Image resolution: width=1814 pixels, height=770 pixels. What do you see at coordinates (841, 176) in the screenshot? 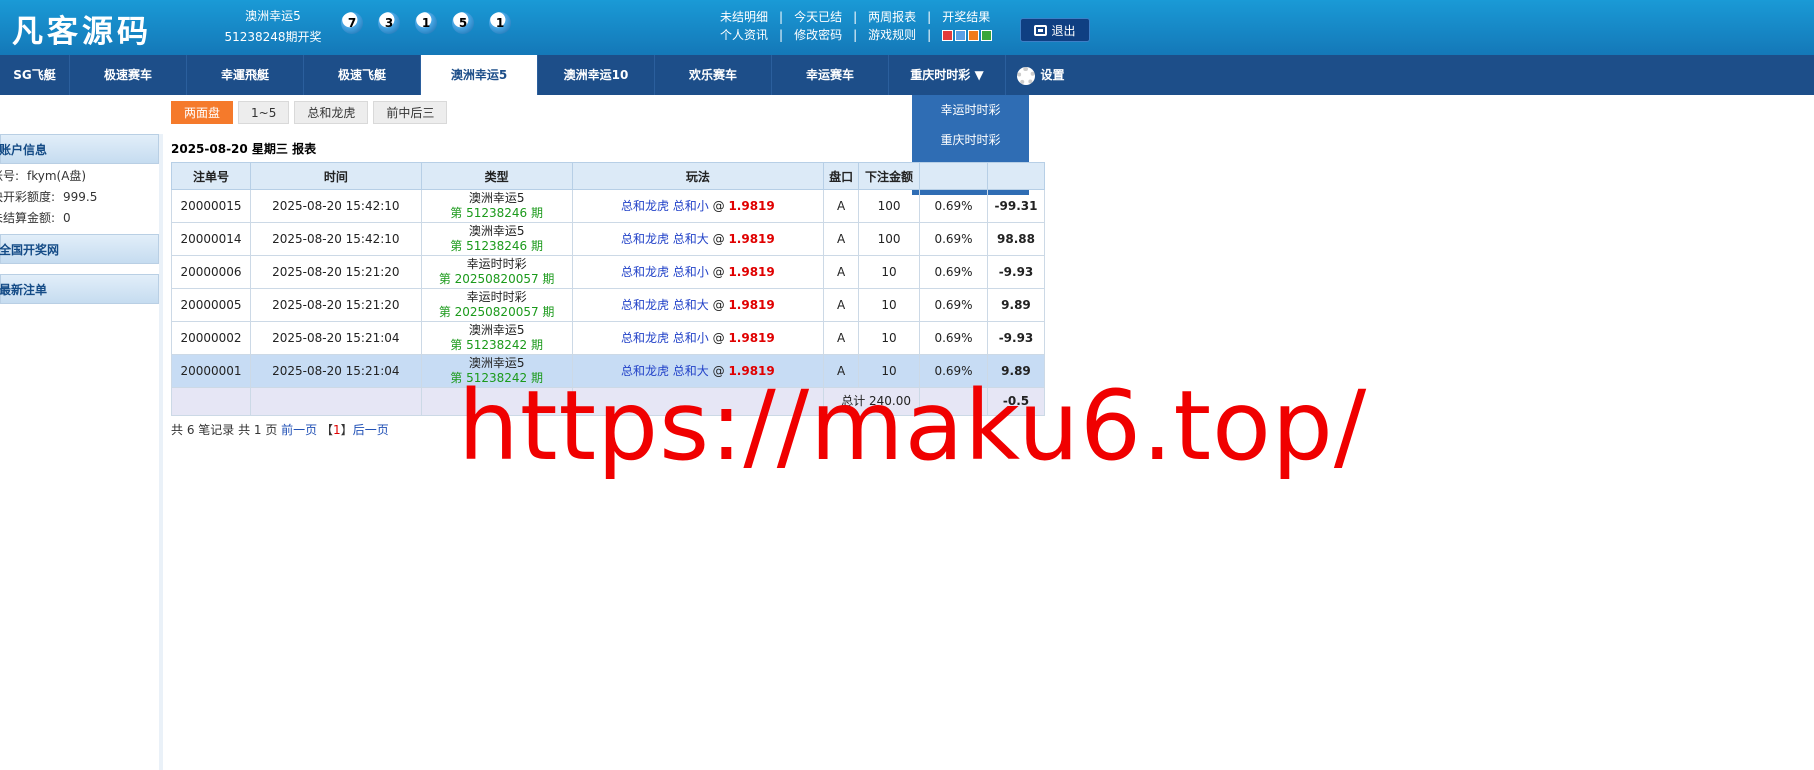
I see `col-pan: 盘口` at bounding box center [841, 176].